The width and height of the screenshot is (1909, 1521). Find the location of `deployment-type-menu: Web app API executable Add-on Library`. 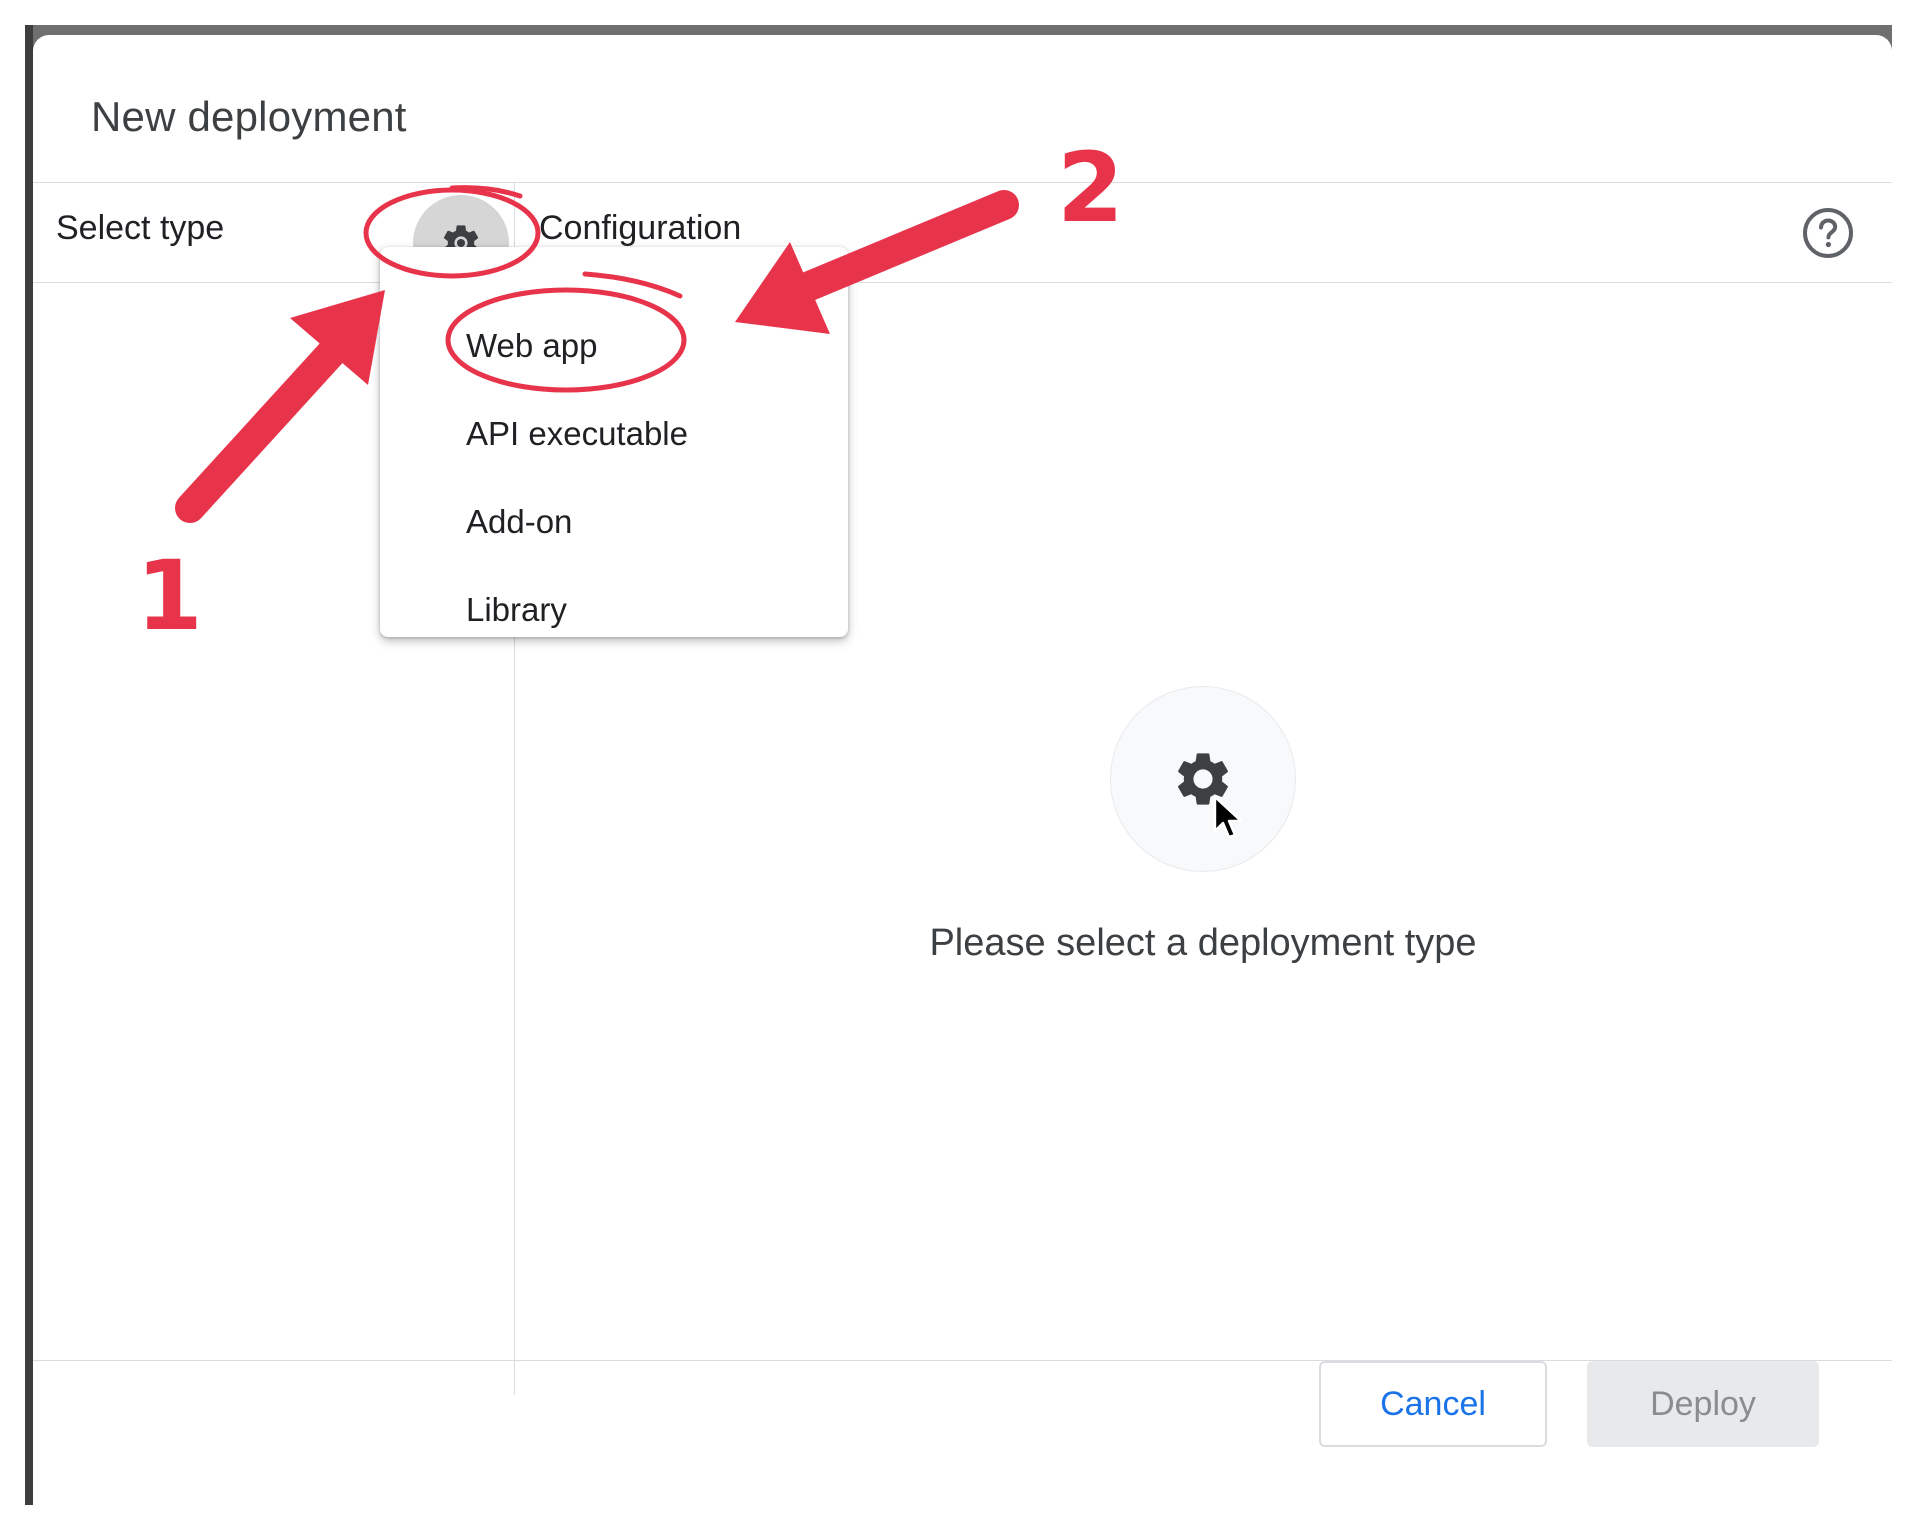

deployment-type-menu: Web app API executable Add-on Library is located at coordinates (614, 442).